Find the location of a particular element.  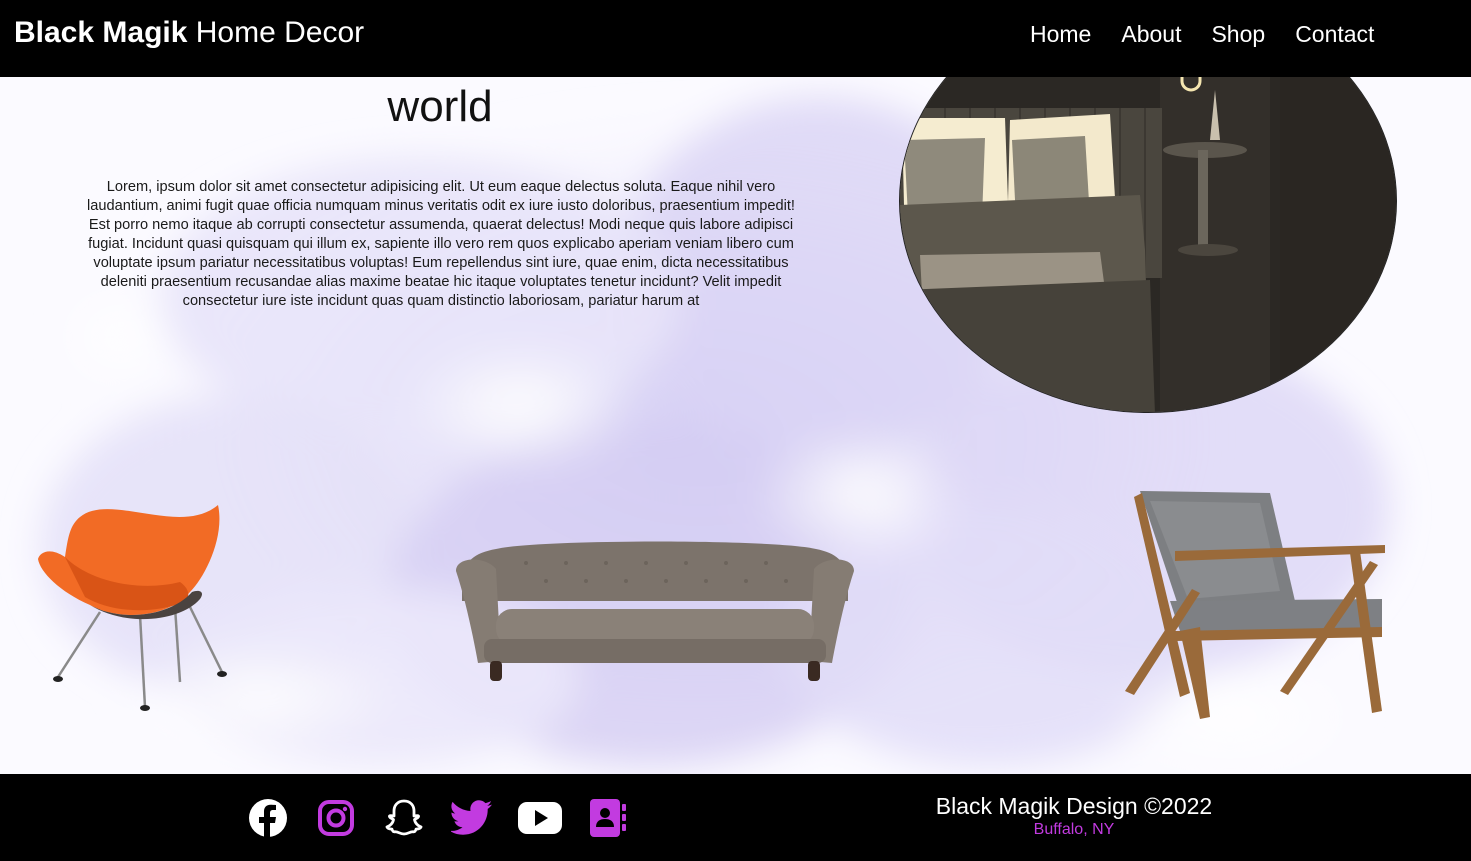

grey-armchair-image is located at coordinates (1255, 605).